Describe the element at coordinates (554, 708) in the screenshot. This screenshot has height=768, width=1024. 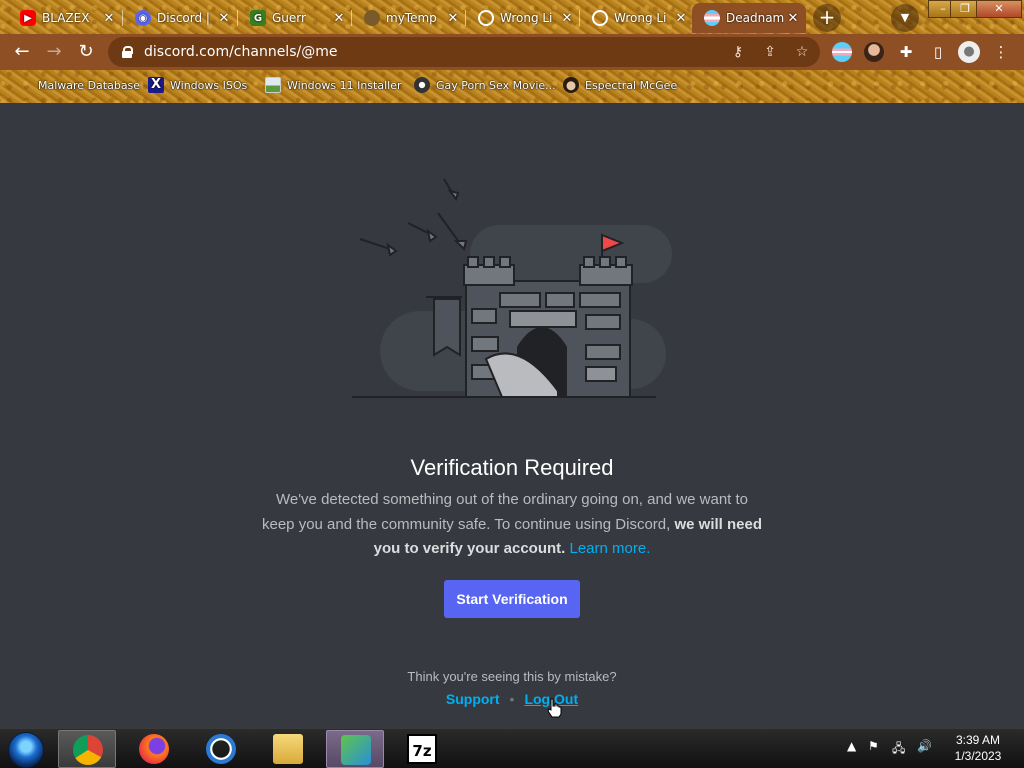
I see `hand-cursor-icon` at that location.